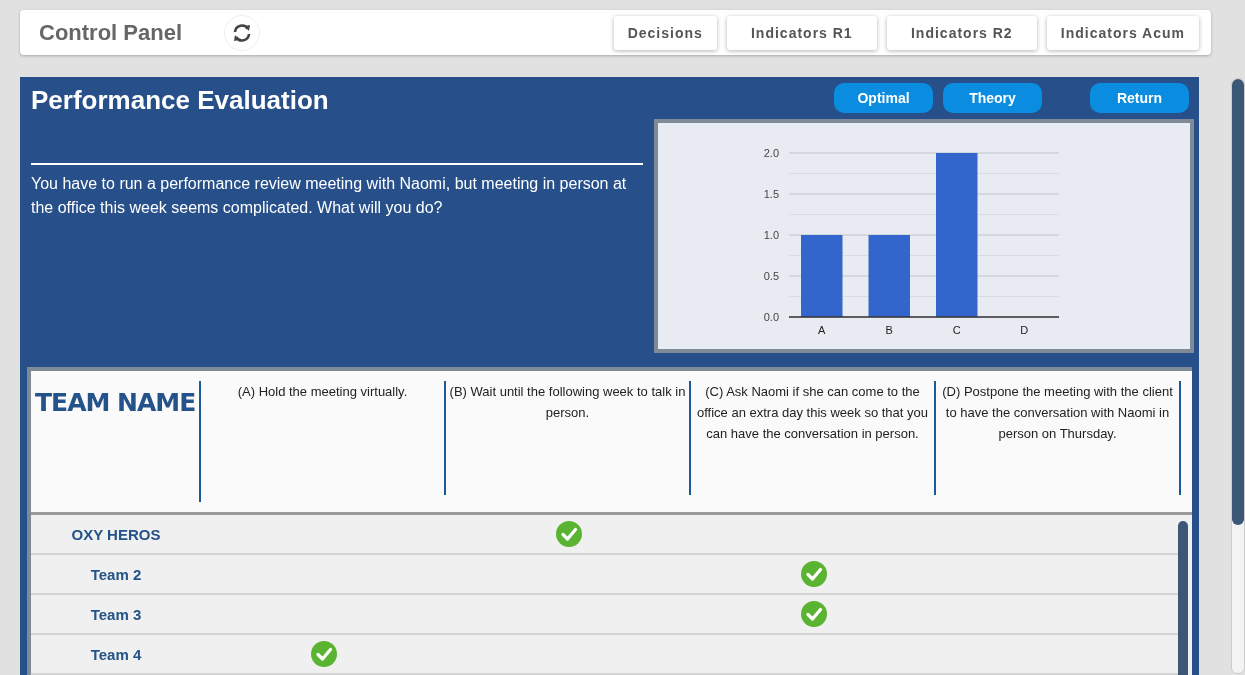 The image size is (1245, 675). Describe the element at coordinates (1238, 302) in the screenshot. I see `scrollbar-thumb` at that location.